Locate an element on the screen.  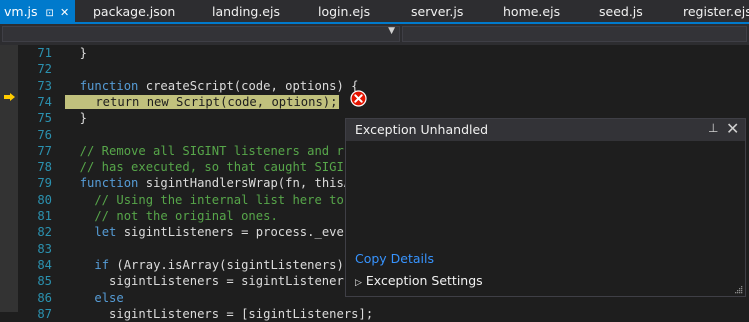
line-number: 86 is located at coordinates (44, 297).